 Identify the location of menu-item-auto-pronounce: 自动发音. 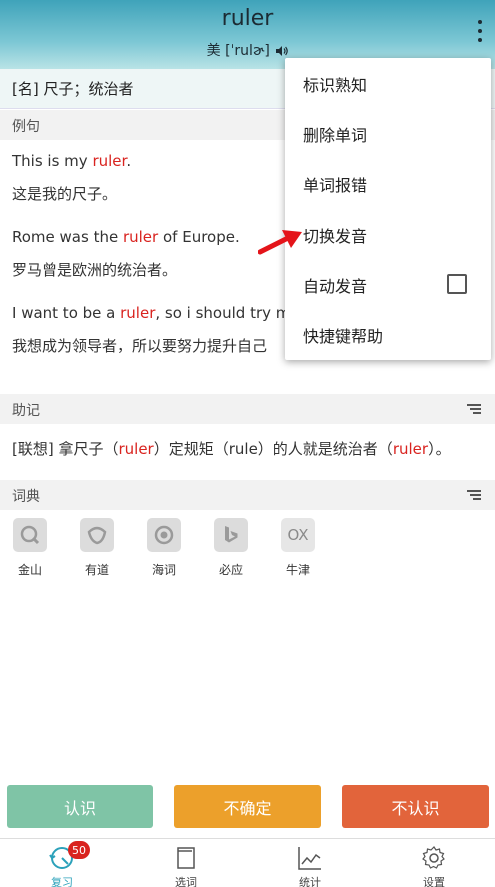
(388, 284).